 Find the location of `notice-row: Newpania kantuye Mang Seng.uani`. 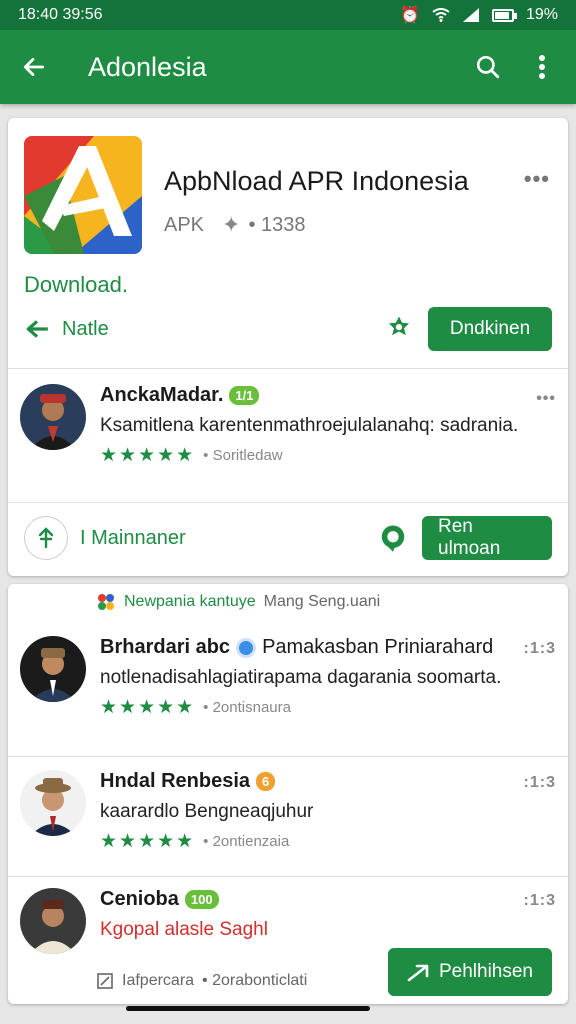

notice-row: Newpania kantuye Mang Seng.uani is located at coordinates (238, 602).